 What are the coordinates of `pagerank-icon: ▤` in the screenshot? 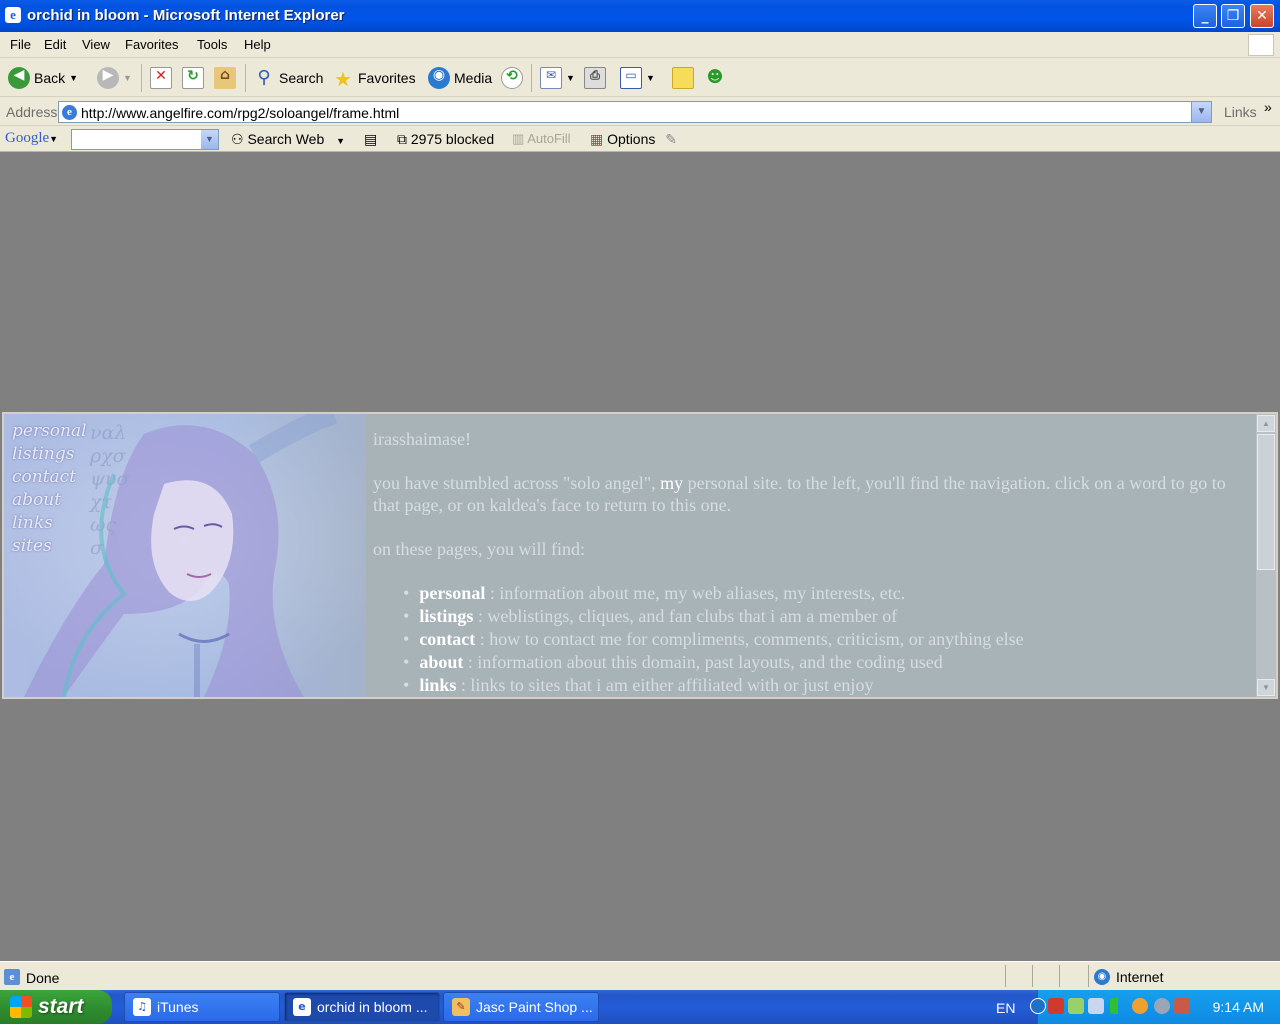 It's located at (370, 139).